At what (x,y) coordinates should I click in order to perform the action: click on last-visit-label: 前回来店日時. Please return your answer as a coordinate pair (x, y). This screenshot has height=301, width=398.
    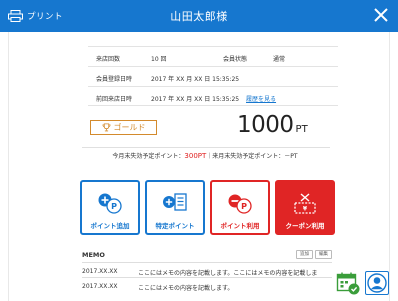
    Looking at the image, I should click on (114, 99).